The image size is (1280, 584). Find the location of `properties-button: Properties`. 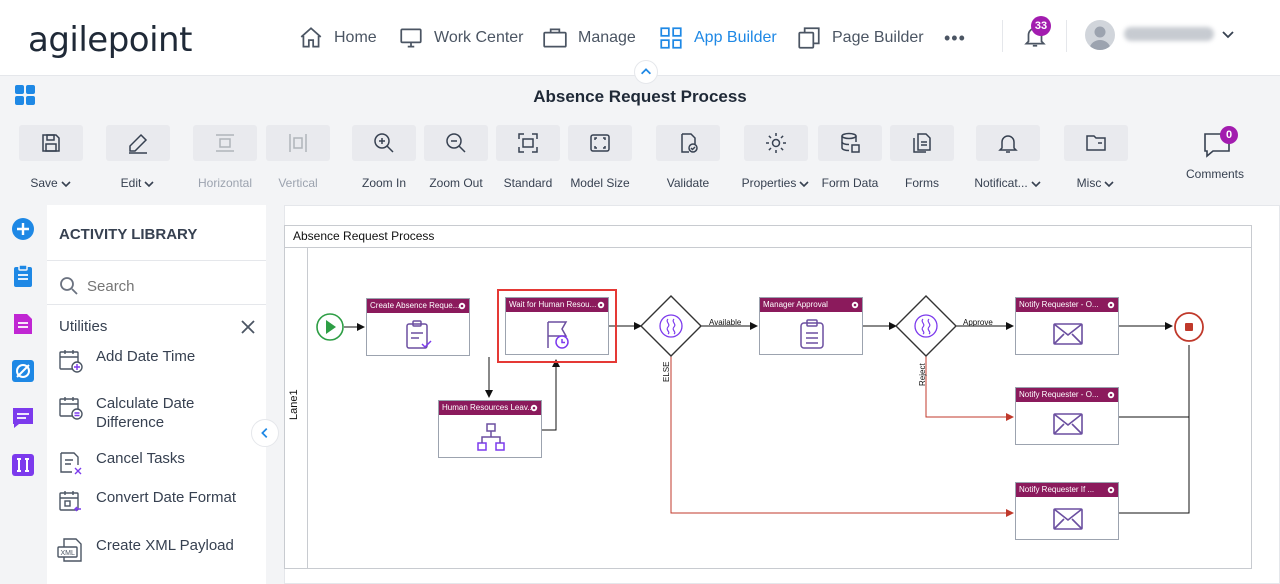

properties-button: Properties is located at coordinates (775, 157).